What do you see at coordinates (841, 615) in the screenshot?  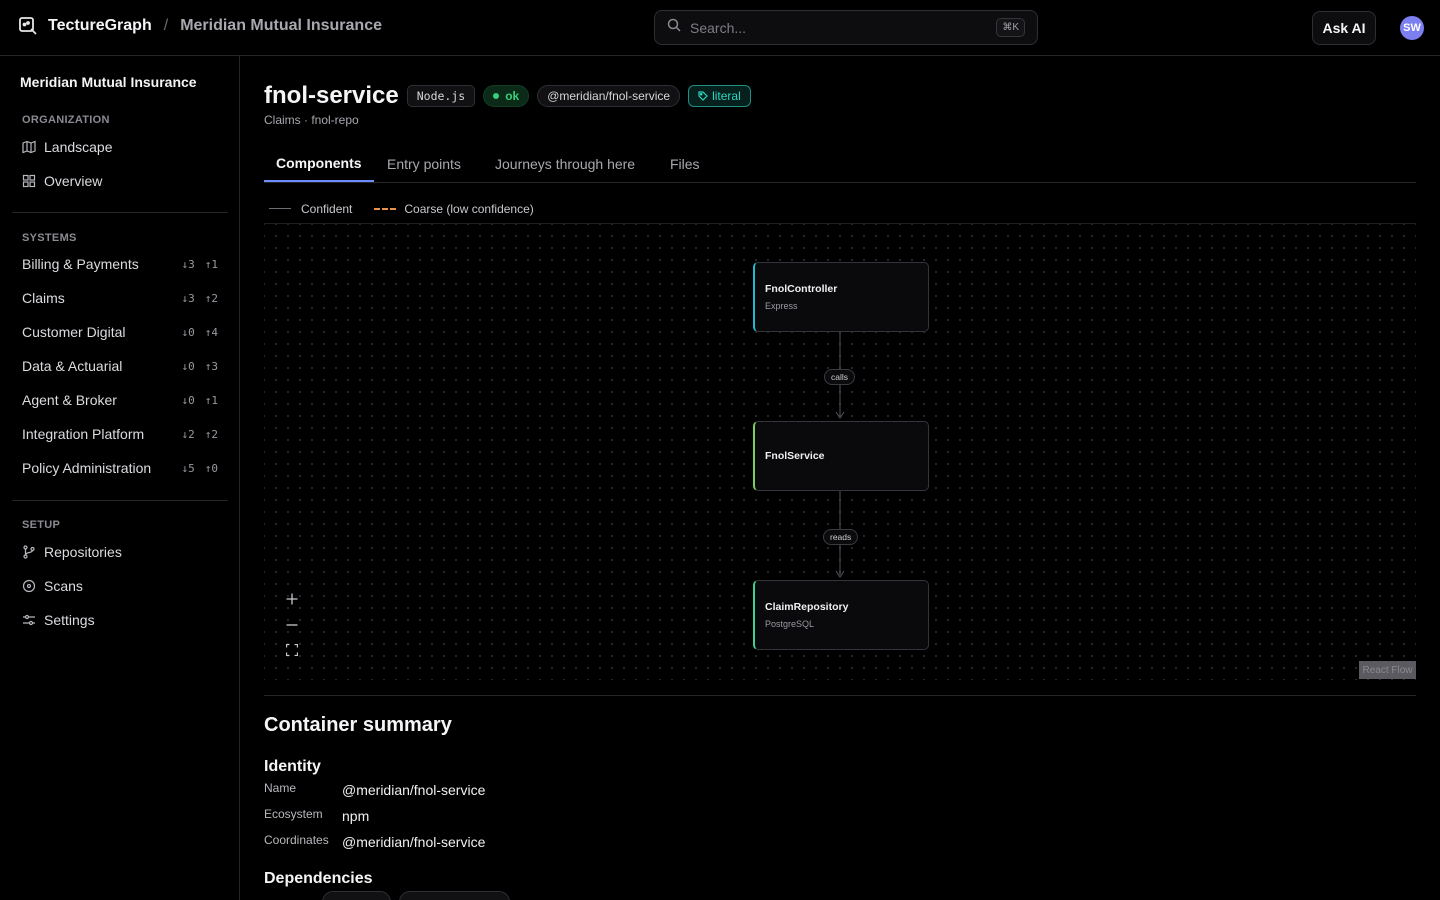 I see `node-claim-repository: ClaimRepository PostgreSQL` at bounding box center [841, 615].